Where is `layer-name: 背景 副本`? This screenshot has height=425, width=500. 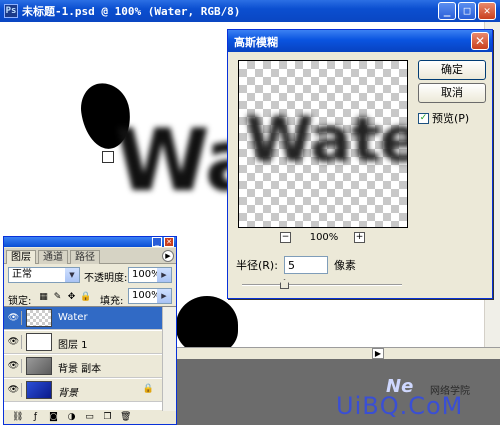 layer-name: 背景 副本 is located at coordinates (80, 369).